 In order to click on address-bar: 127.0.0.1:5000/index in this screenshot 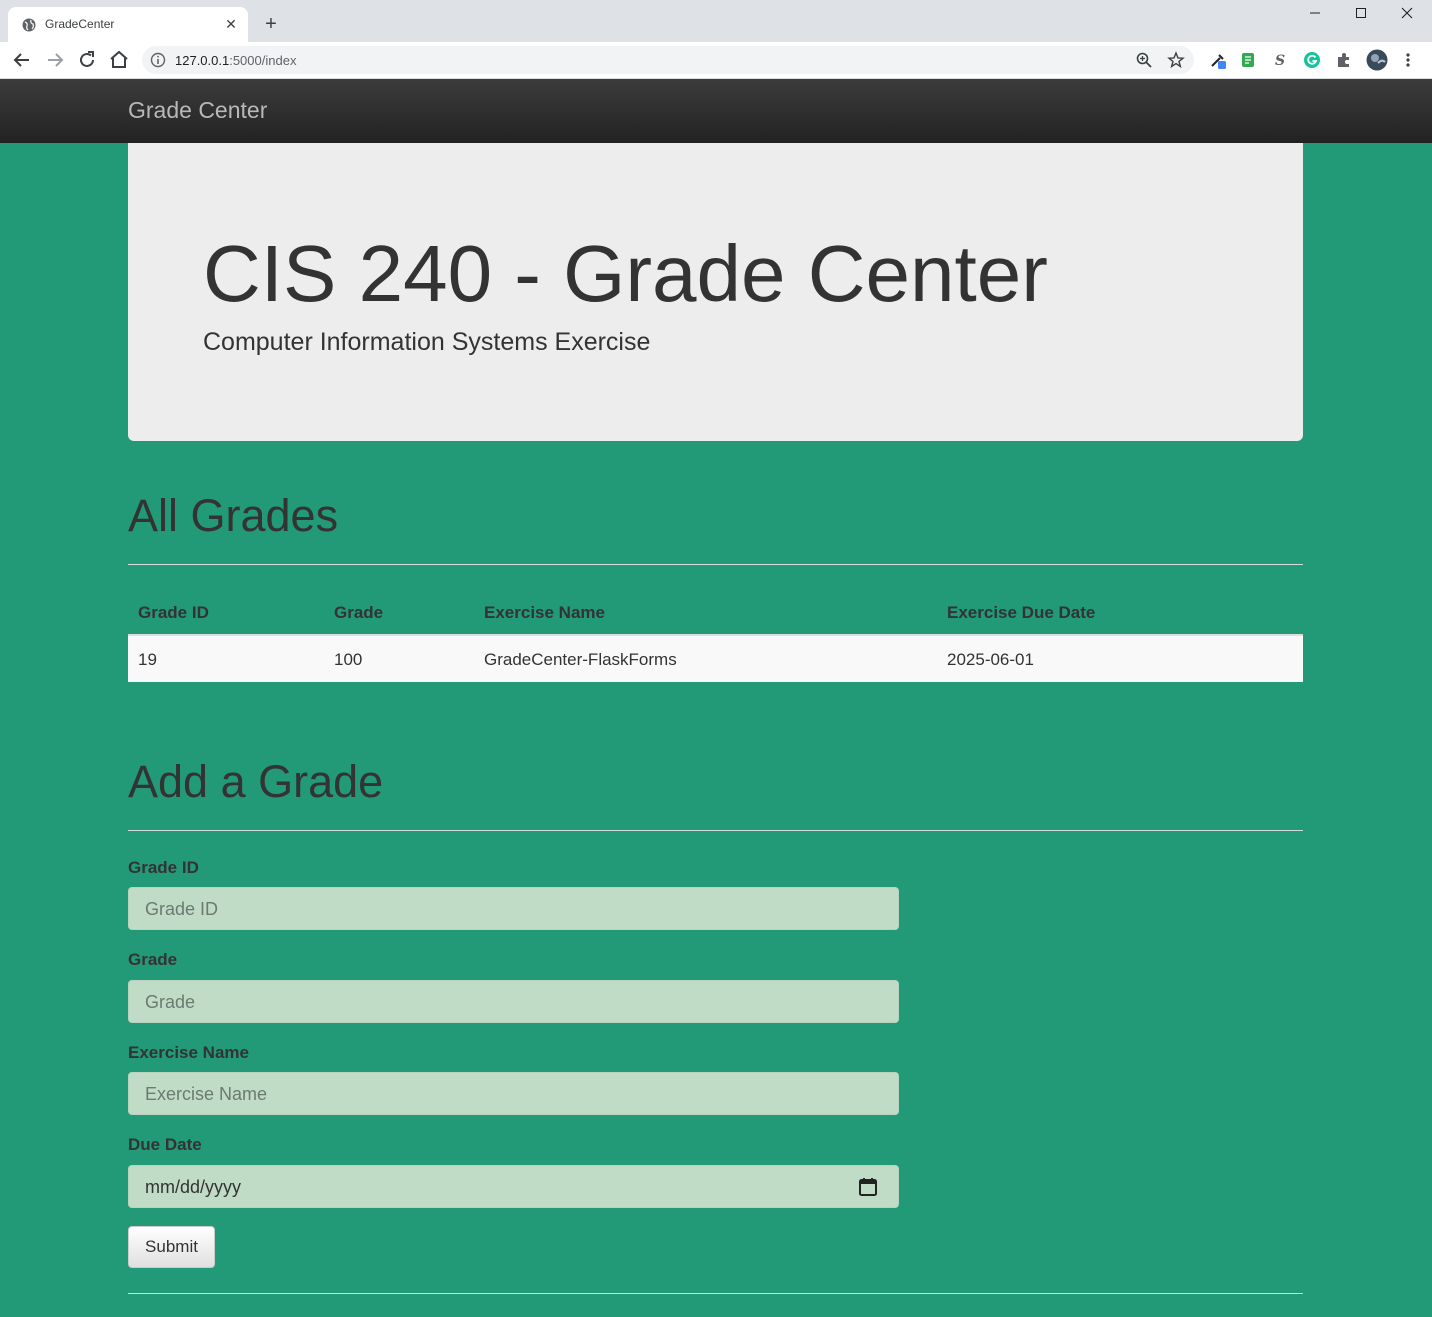, I will do `click(668, 60)`.